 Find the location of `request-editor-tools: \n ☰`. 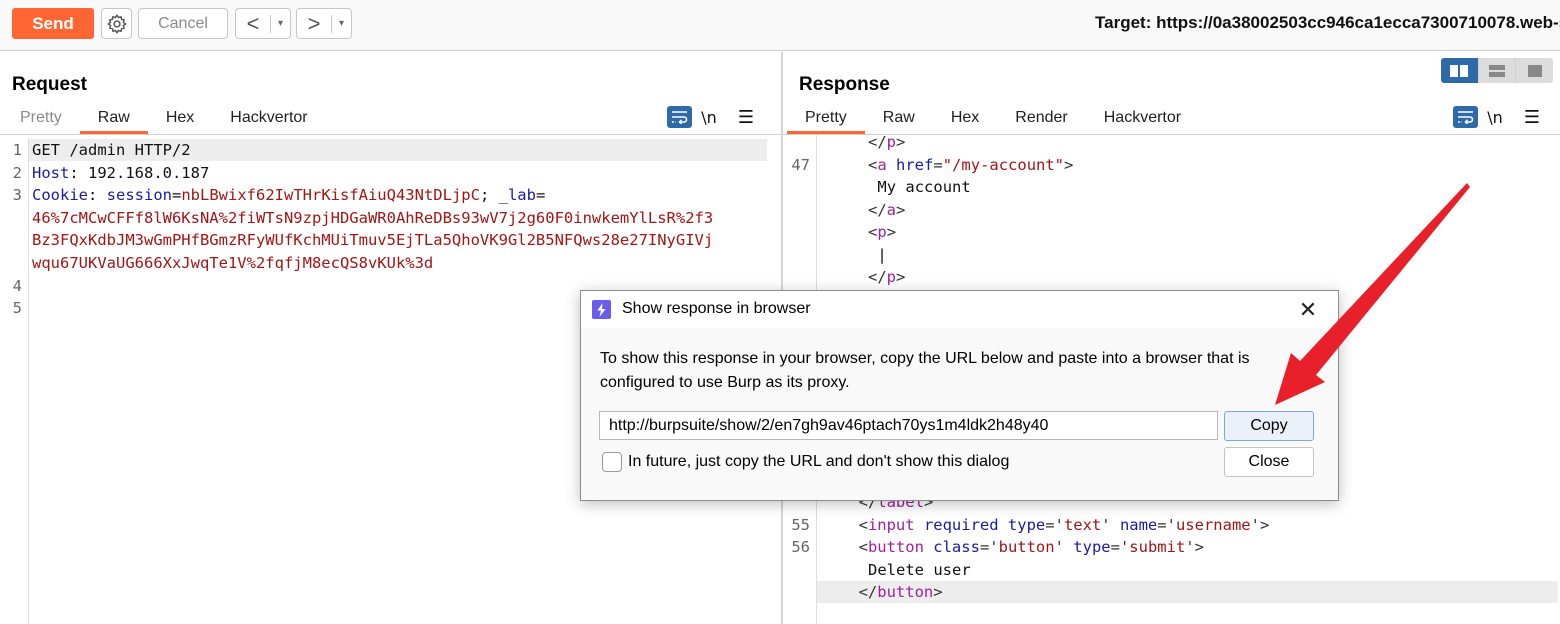

request-editor-tools: \n ☰ is located at coordinates (716, 117).